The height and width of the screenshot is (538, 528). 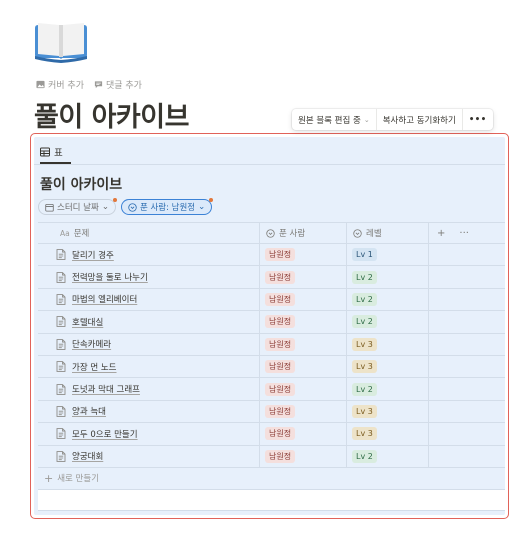 What do you see at coordinates (149, 233) in the screenshot?
I see `column-header-title: Aa 문제` at bounding box center [149, 233].